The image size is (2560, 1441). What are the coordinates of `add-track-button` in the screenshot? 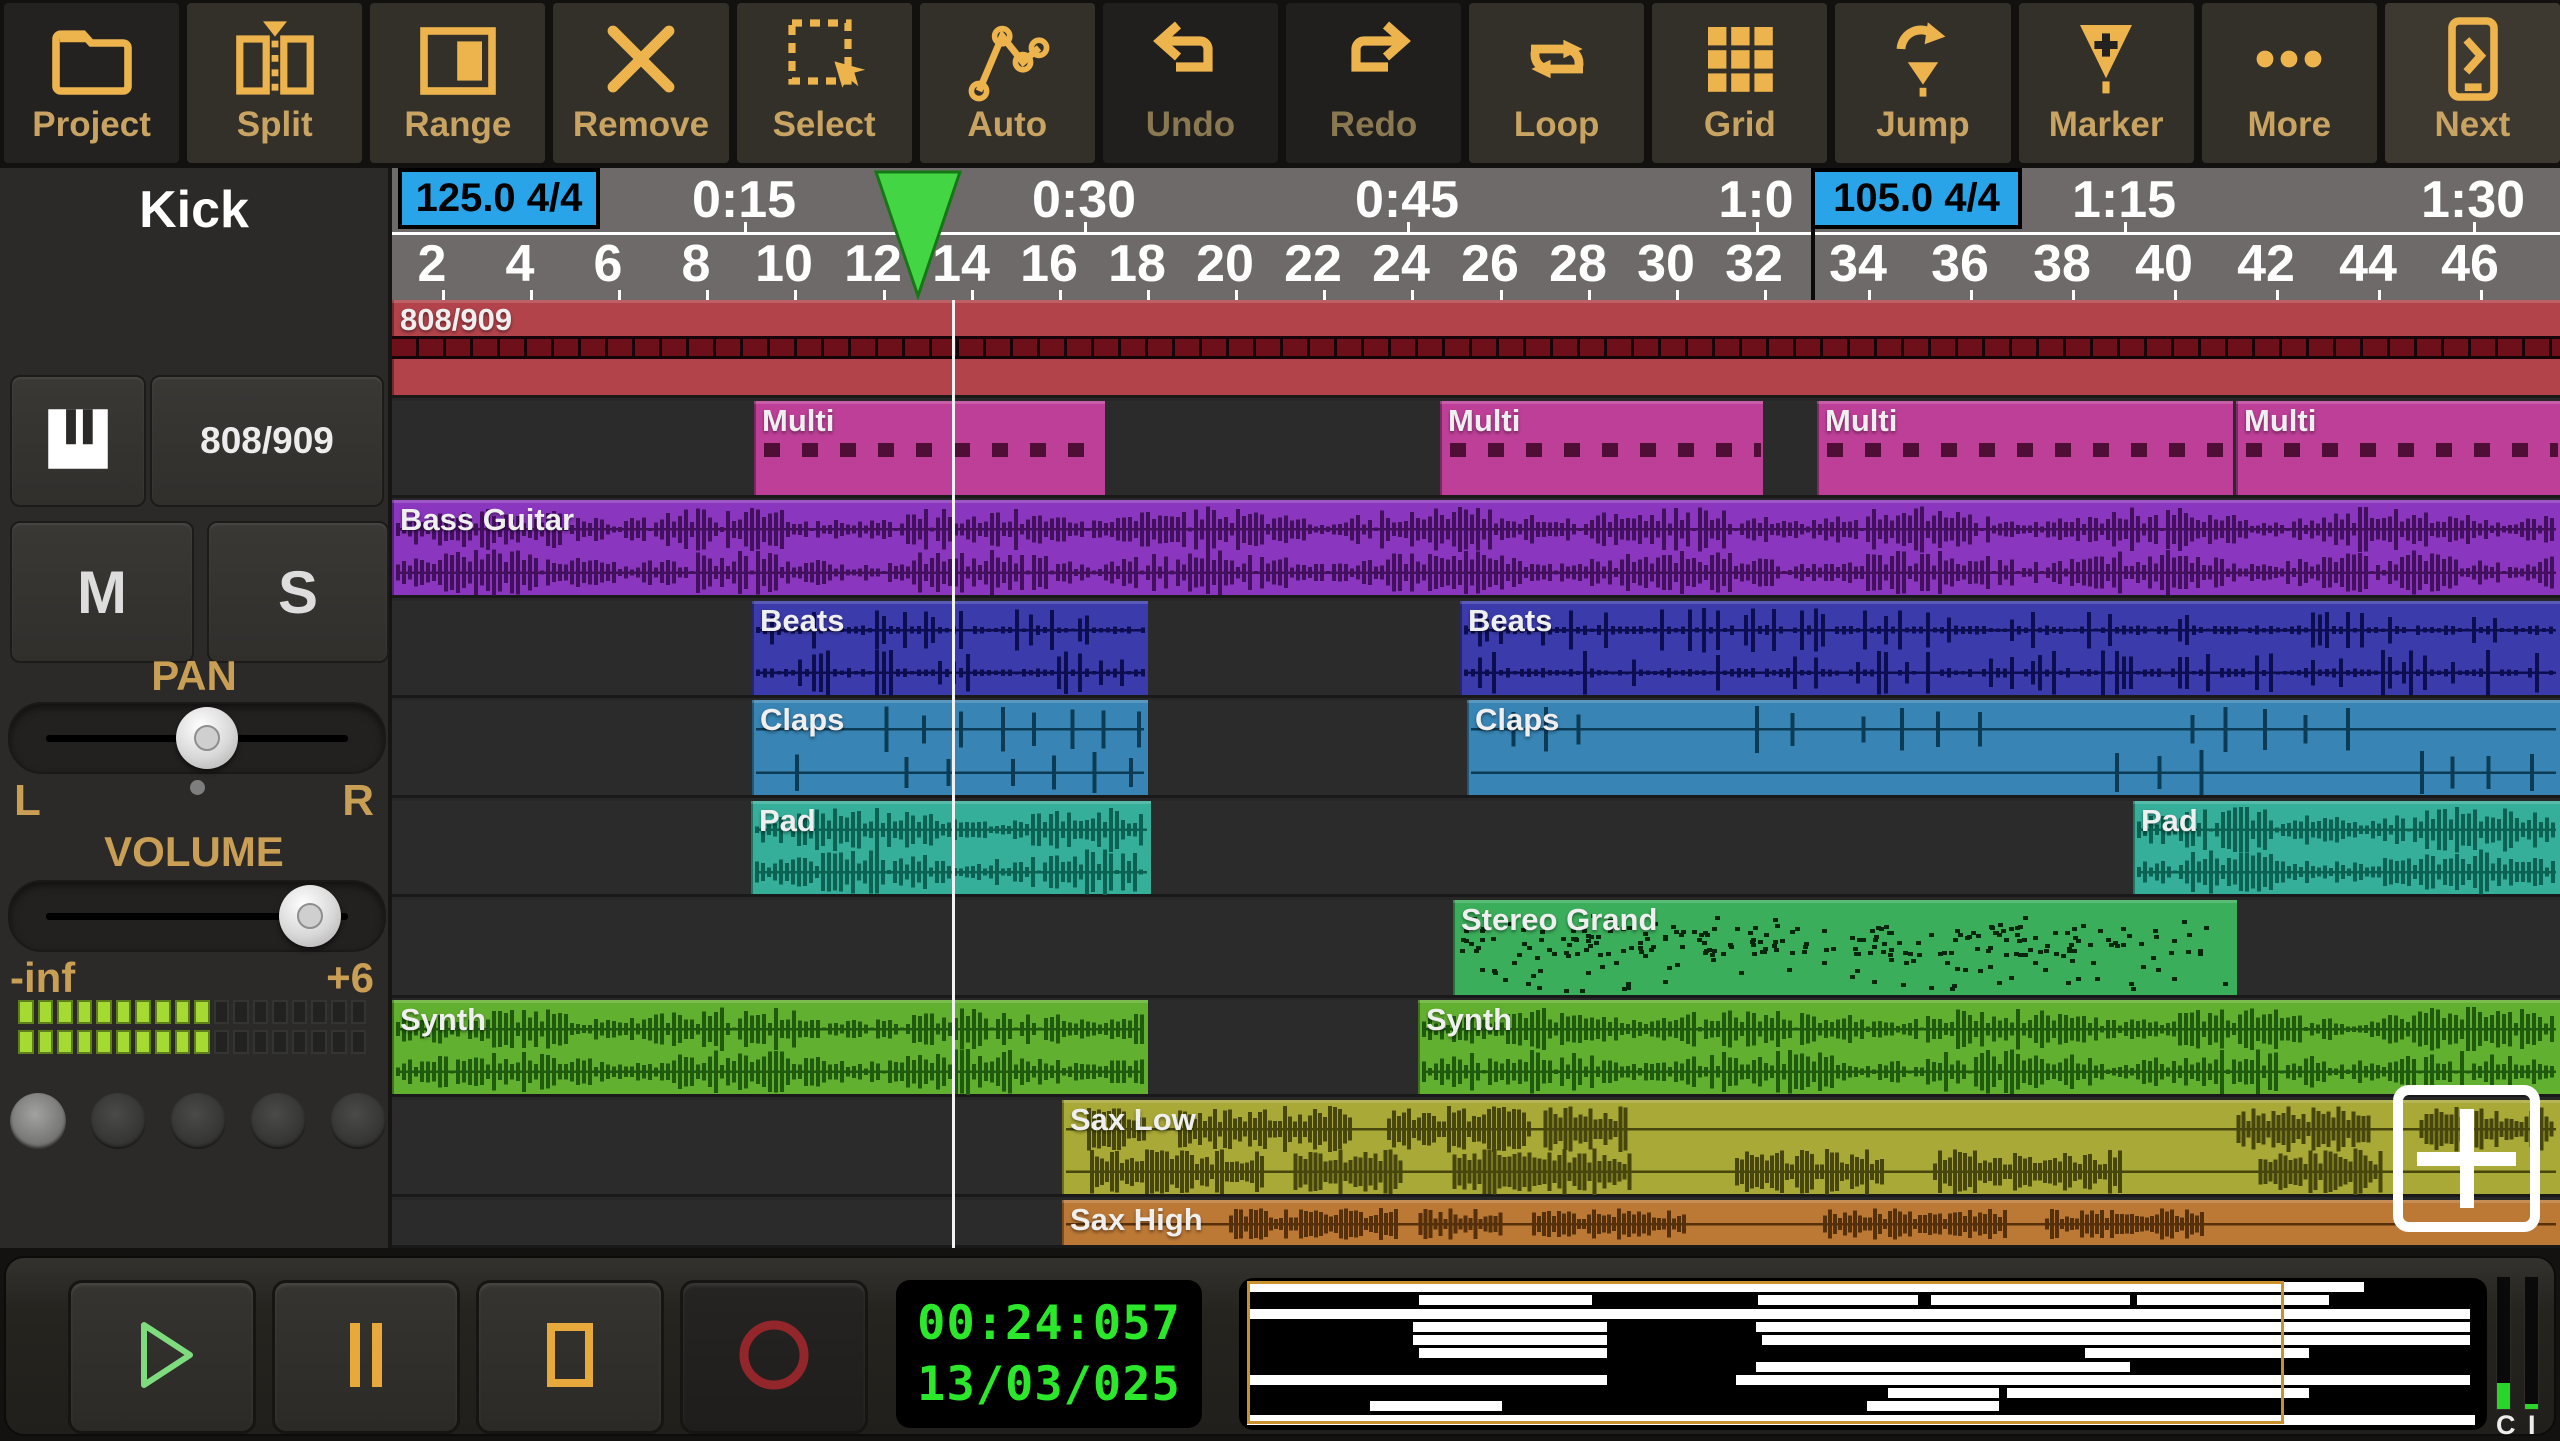 It's located at (2466, 1158).